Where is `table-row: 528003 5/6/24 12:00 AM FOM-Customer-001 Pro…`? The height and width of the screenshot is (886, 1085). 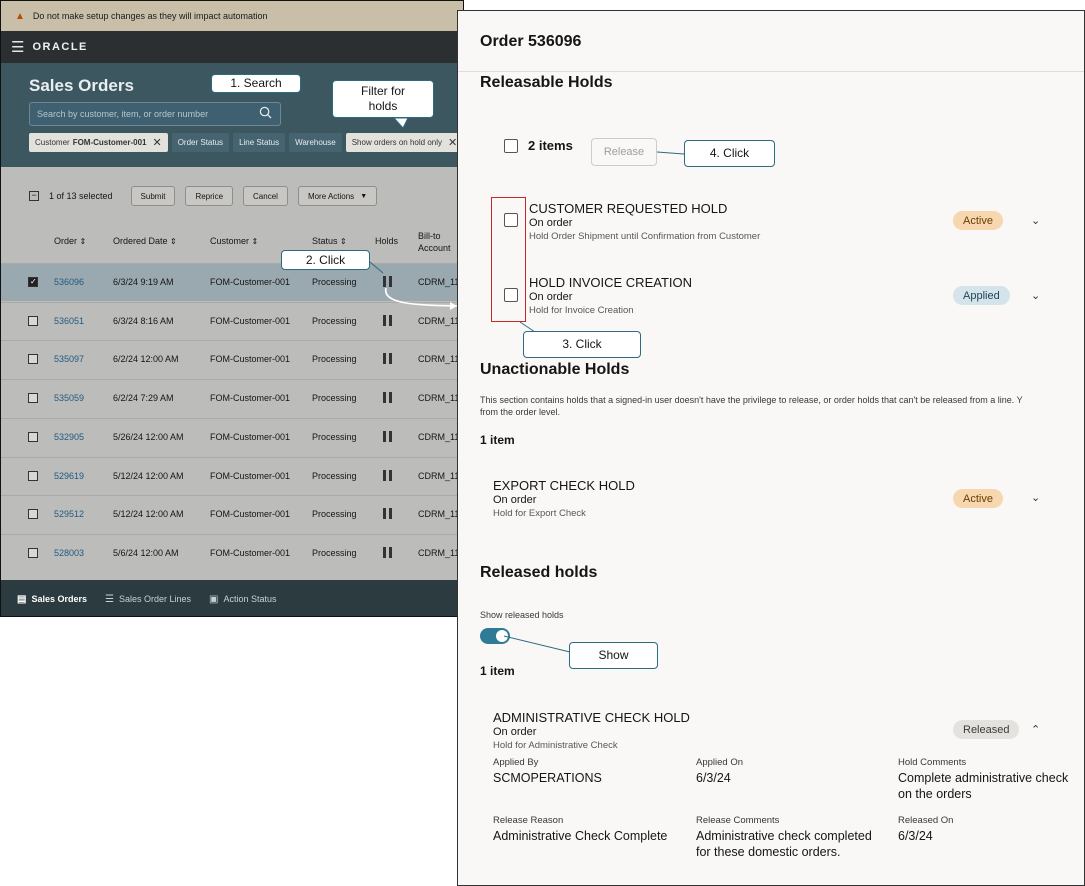
table-row: 528003 5/6/24 12:00 AM FOM-Customer-001 Pro… is located at coordinates (232, 552).